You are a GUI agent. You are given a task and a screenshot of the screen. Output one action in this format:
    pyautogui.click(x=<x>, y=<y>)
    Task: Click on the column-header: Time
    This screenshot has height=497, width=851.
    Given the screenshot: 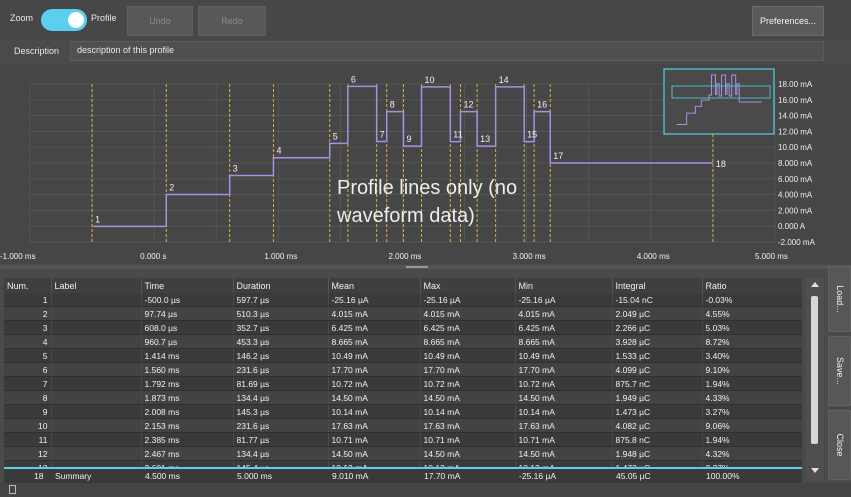 What is the action you would take?
    pyautogui.click(x=187, y=285)
    